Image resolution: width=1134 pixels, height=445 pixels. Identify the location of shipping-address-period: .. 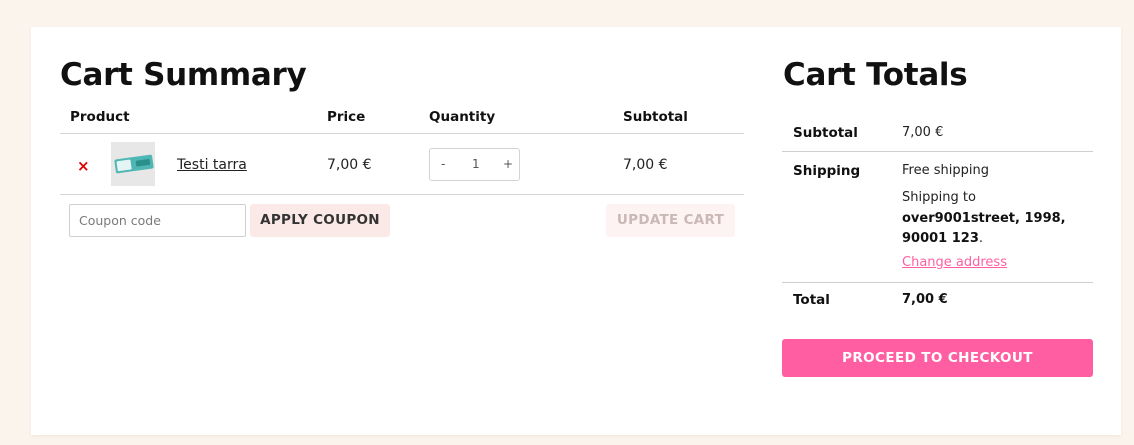
(981, 238).